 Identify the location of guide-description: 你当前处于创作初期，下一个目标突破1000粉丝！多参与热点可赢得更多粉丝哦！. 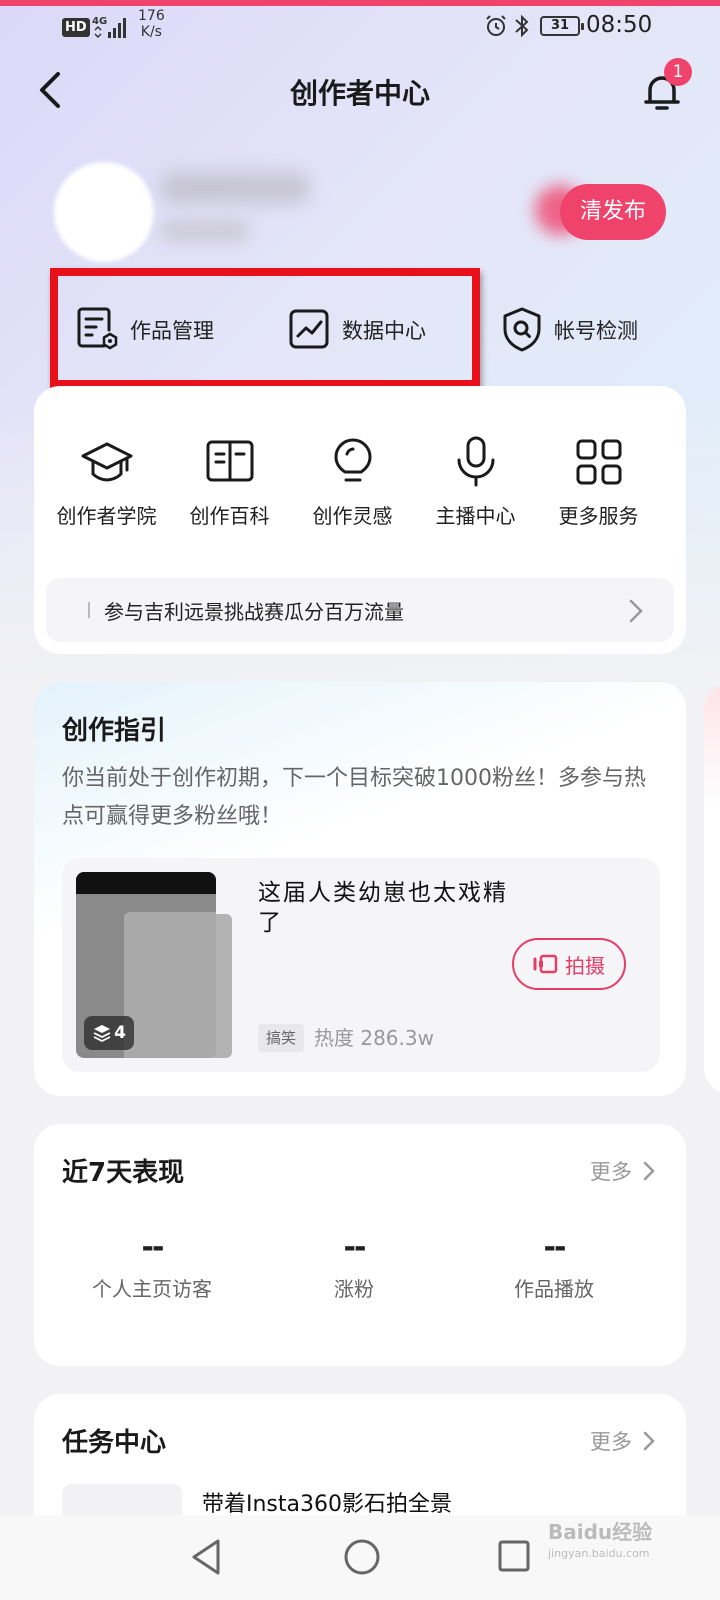
(354, 797).